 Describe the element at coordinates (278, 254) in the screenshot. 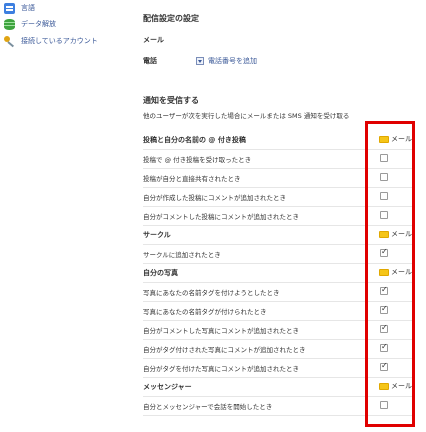

I see `table-row: サークルに追加されたとき` at that location.